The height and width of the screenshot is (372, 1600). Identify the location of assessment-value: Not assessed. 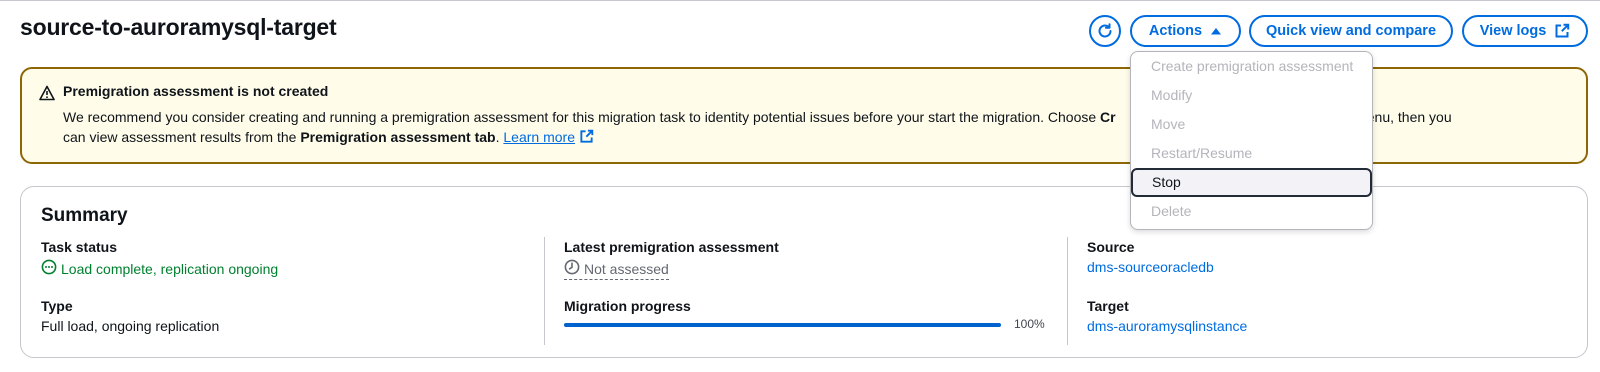
(616, 269).